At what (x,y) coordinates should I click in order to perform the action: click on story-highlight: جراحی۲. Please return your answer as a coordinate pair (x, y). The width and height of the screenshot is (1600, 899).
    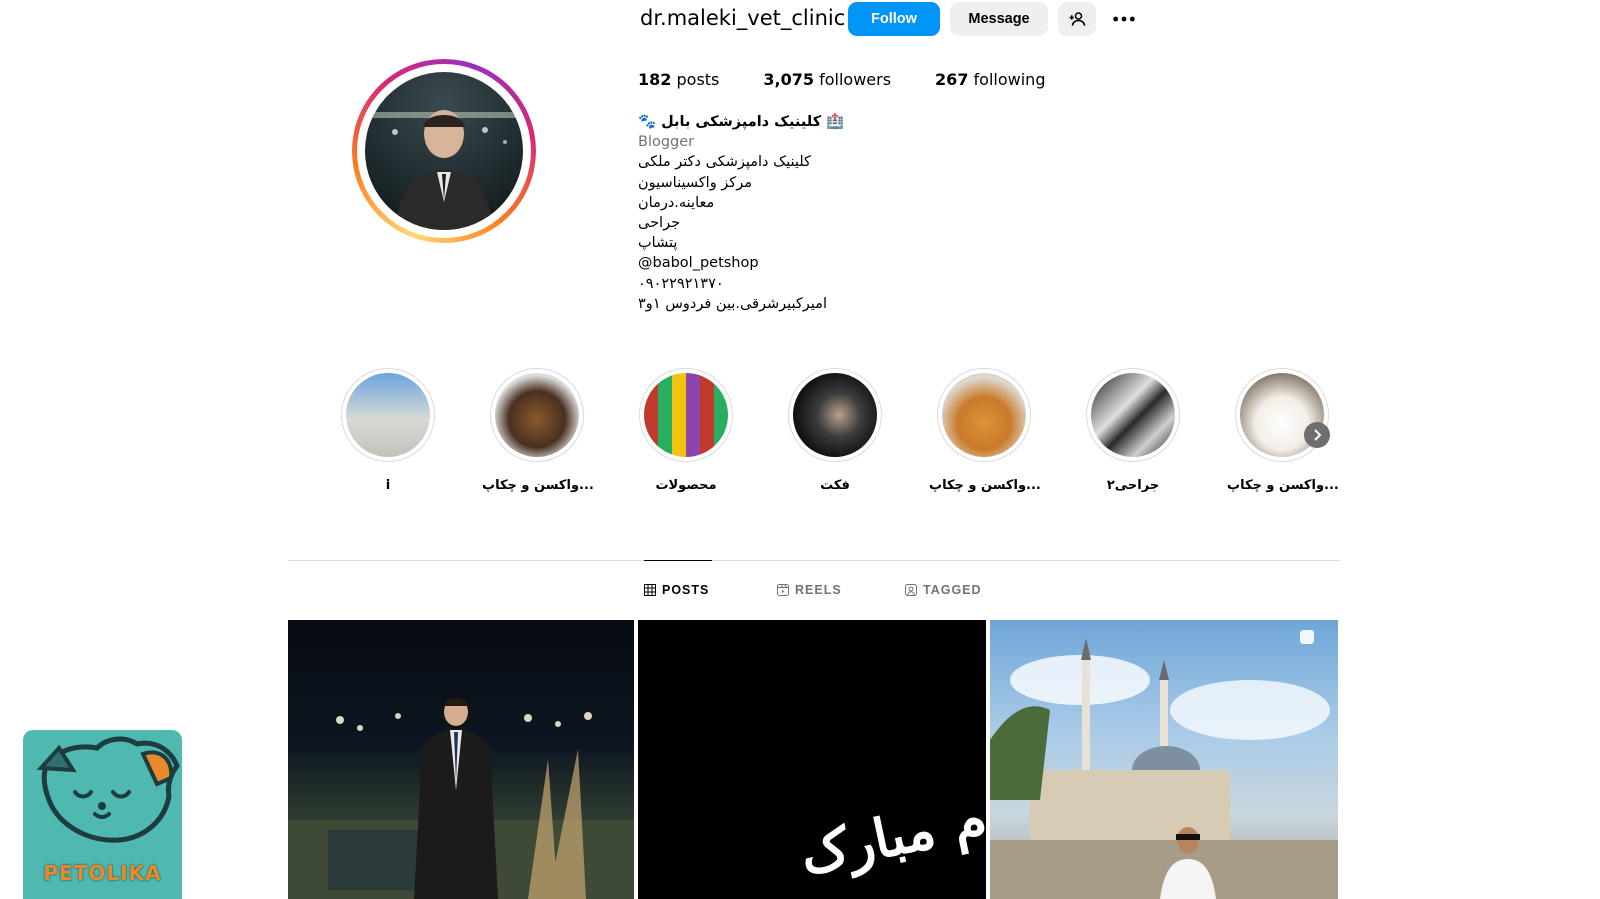
    Looking at the image, I should click on (1133, 430).